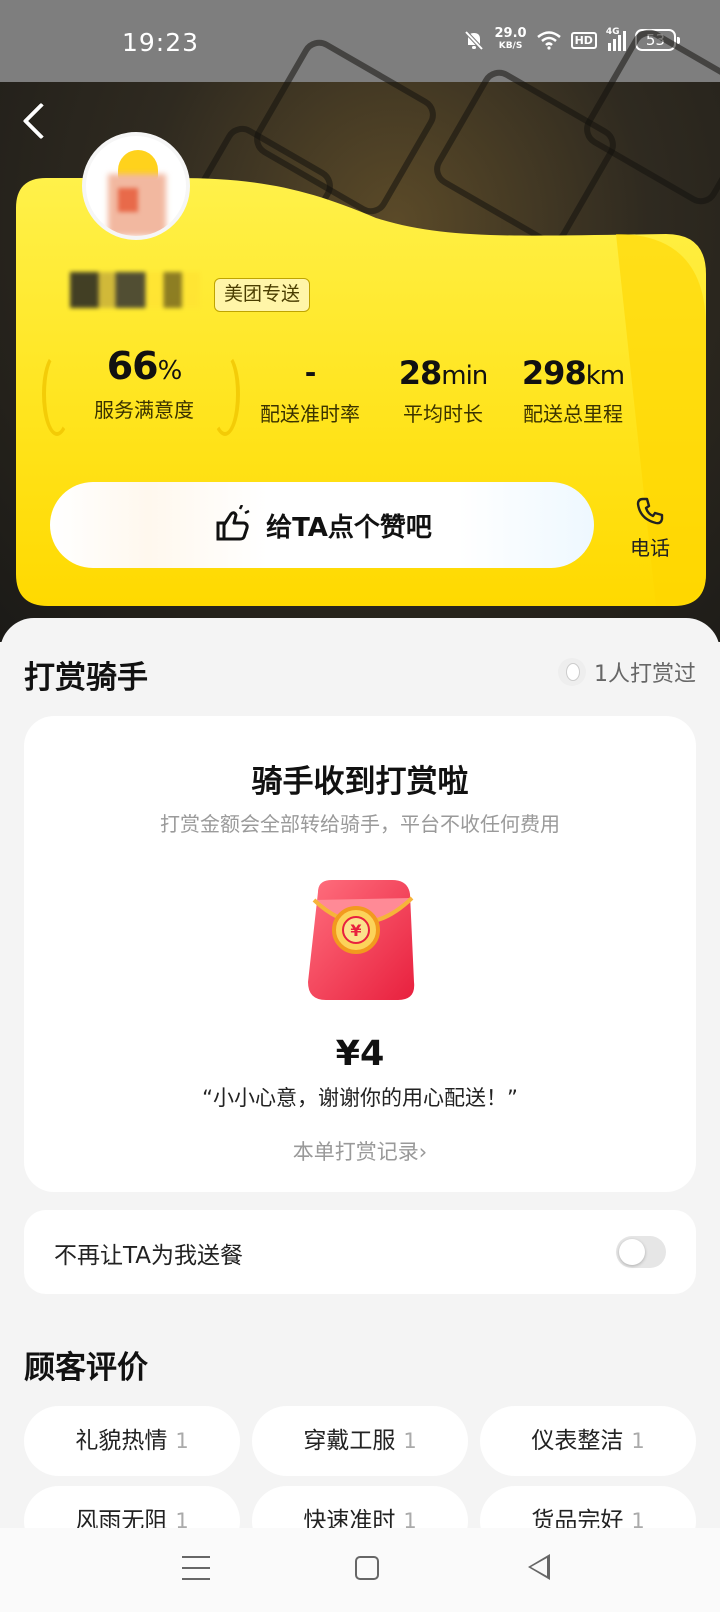  I want to click on tip-message: “小小心意，谢谢你的用心配送！”, so click(360, 1098).